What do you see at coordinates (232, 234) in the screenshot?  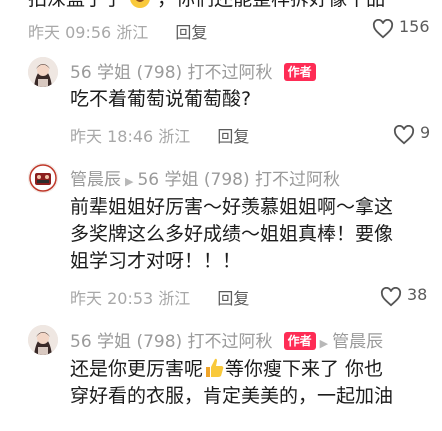 I see `comment-text-line: 多奖牌这么多好成绩～姐姐真棒！要像` at bounding box center [232, 234].